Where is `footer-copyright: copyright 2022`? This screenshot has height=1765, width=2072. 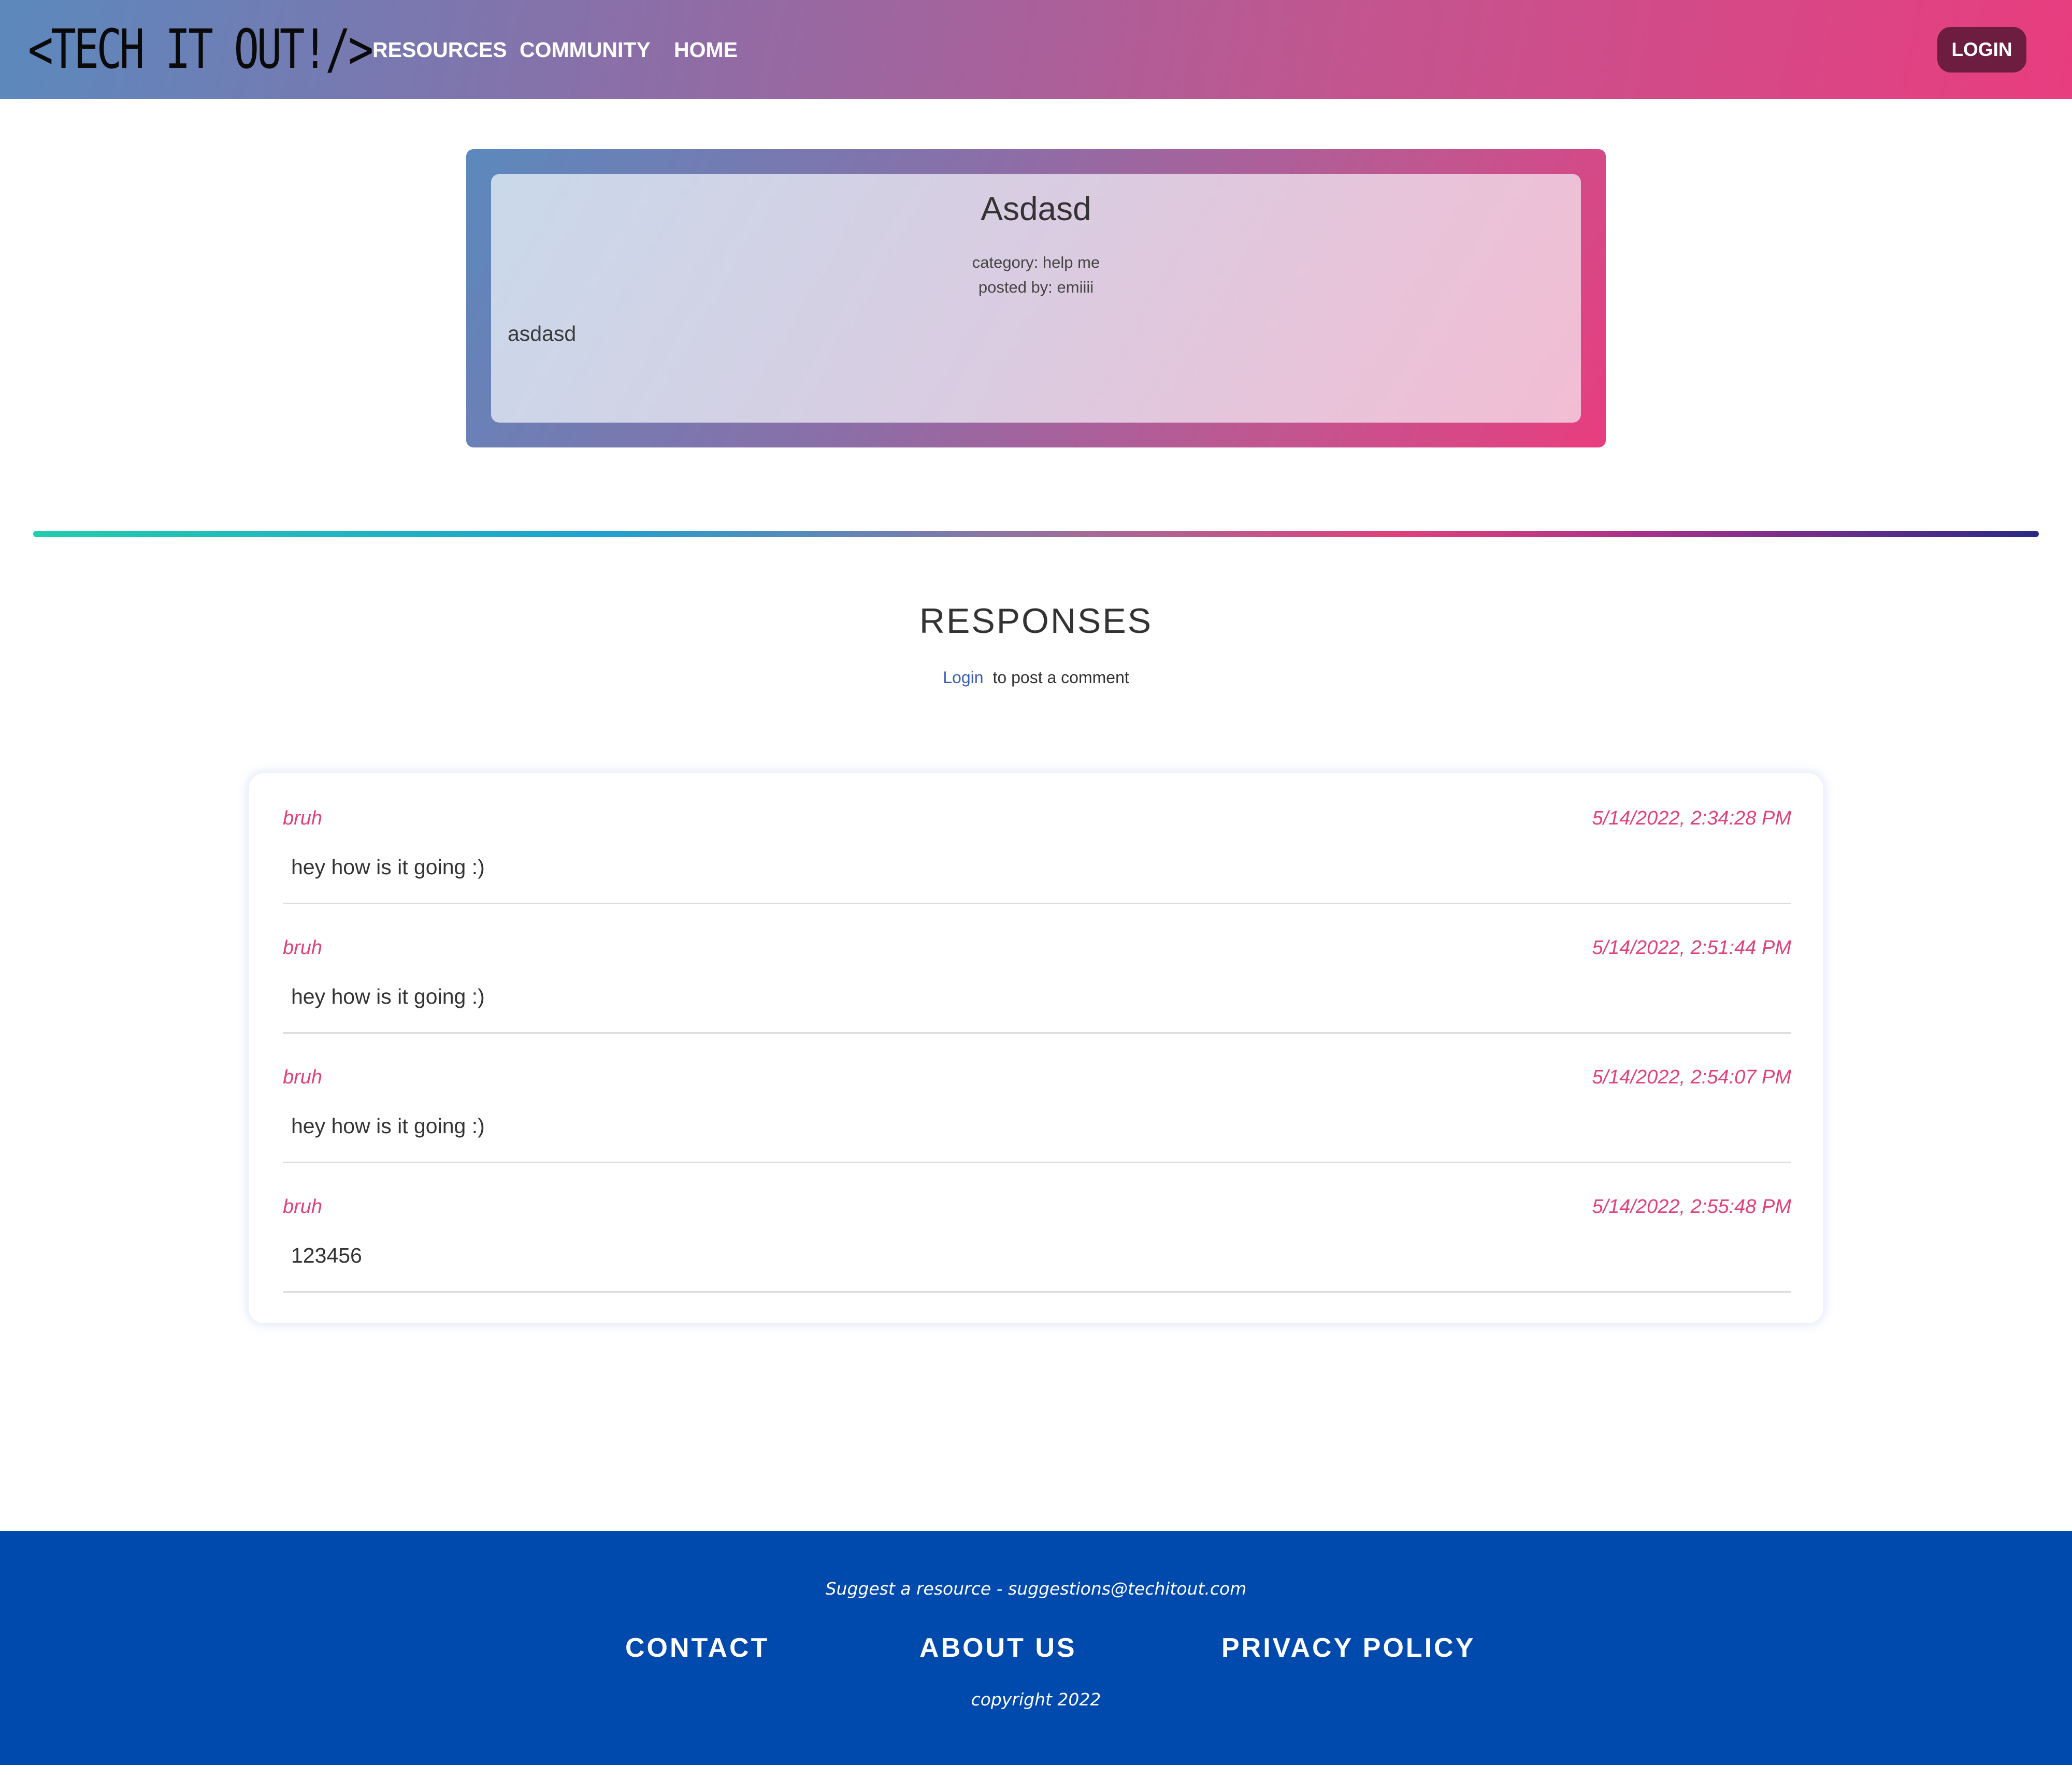 footer-copyright: copyright 2022 is located at coordinates (1036, 1699).